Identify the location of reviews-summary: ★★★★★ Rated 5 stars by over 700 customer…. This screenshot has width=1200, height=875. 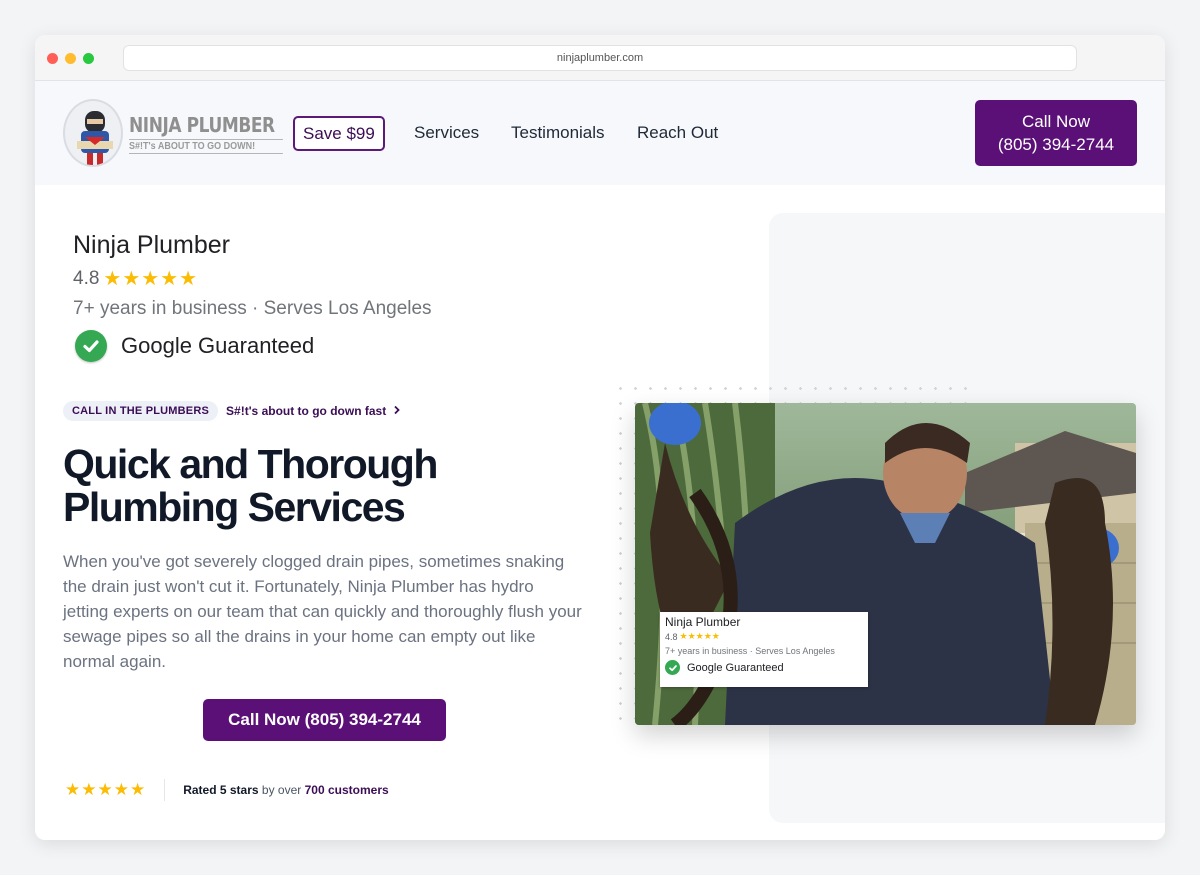
(227, 790).